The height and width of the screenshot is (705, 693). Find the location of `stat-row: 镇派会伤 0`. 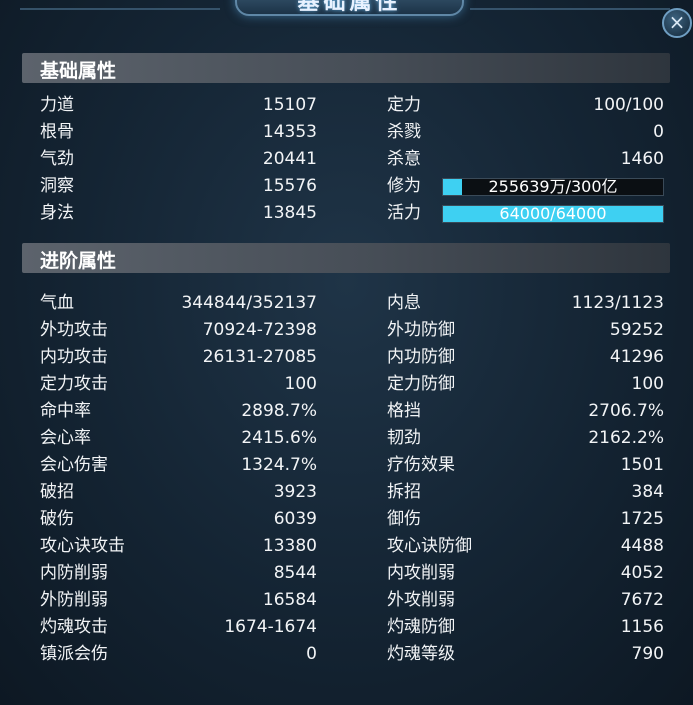

stat-row: 镇派会伤 0 is located at coordinates (178, 654).